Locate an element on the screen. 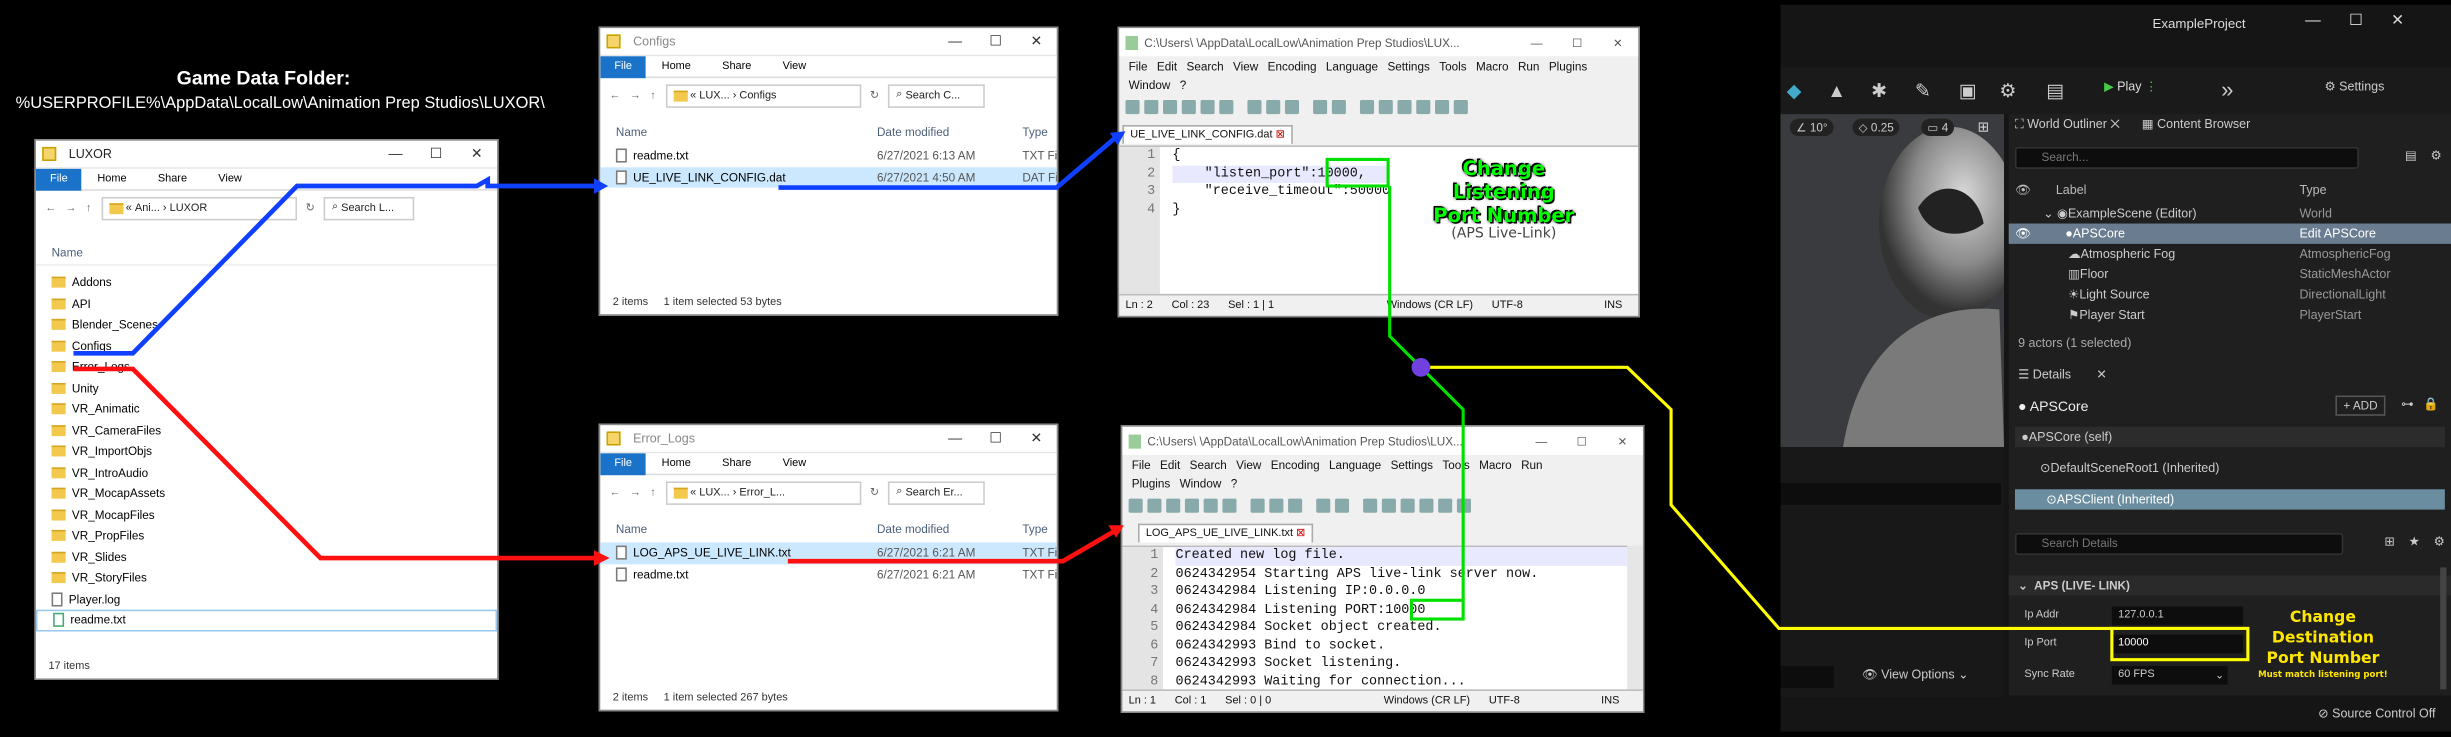 The image size is (2451, 737). window-controls: —☐✕ is located at coordinates (2368, 21).